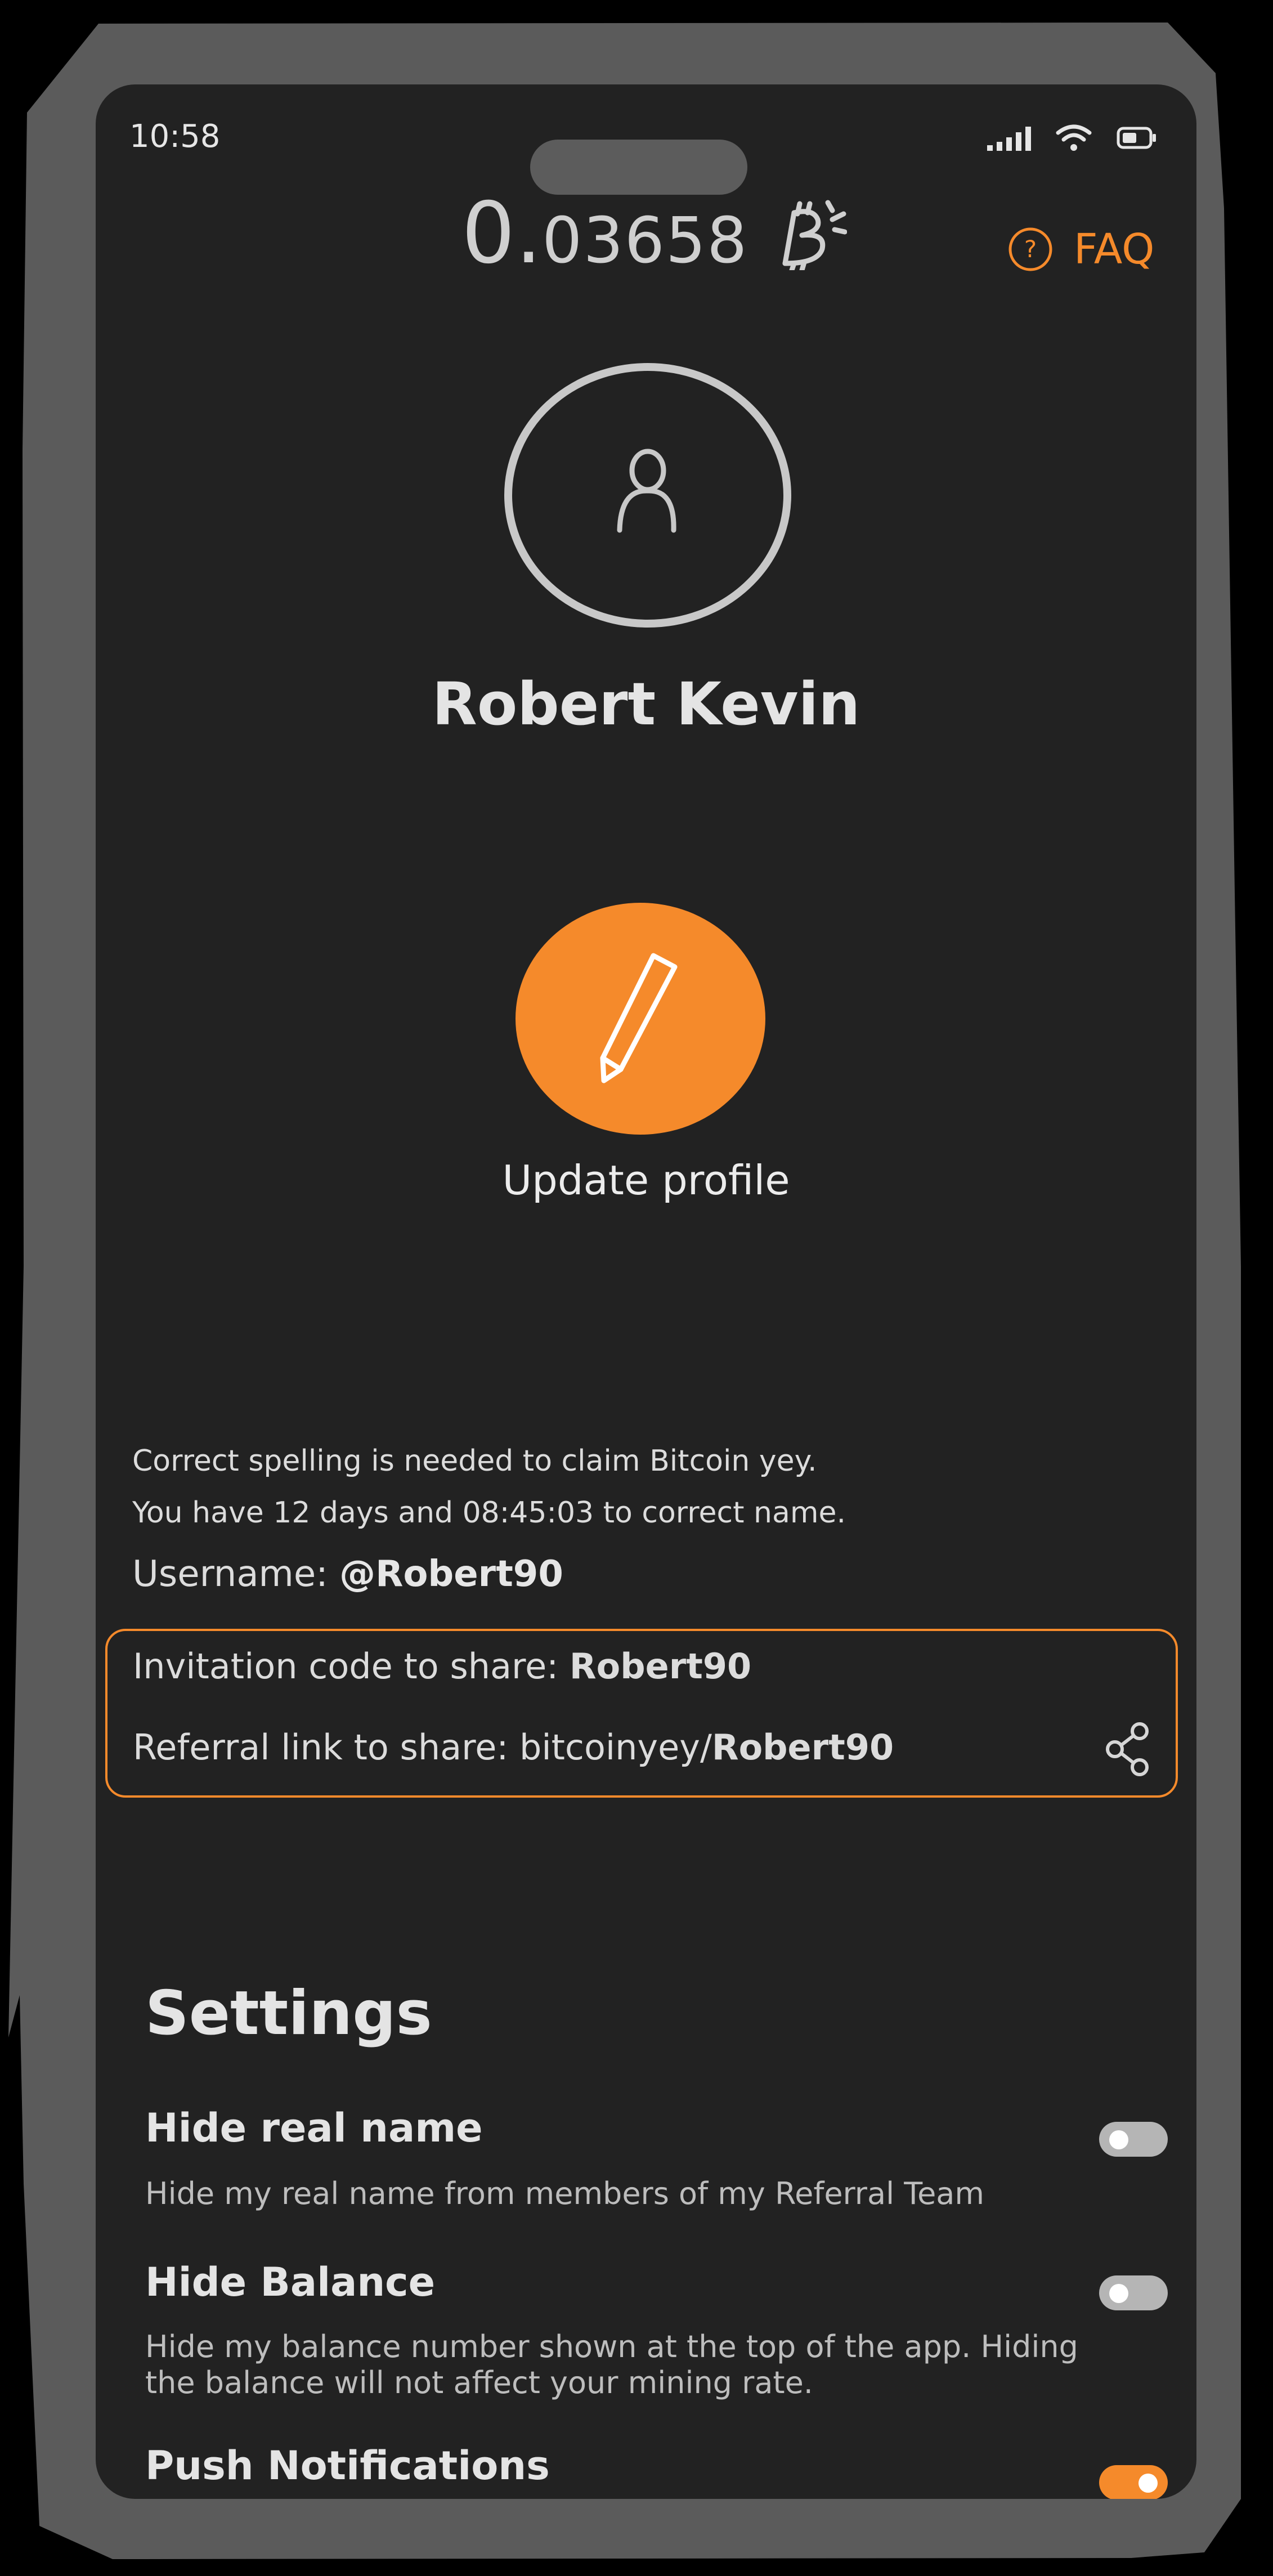 This screenshot has height=2576, width=1273. Describe the element at coordinates (291, 2282) in the screenshot. I see `setting-hide-balance-title: Hide Balance` at that location.